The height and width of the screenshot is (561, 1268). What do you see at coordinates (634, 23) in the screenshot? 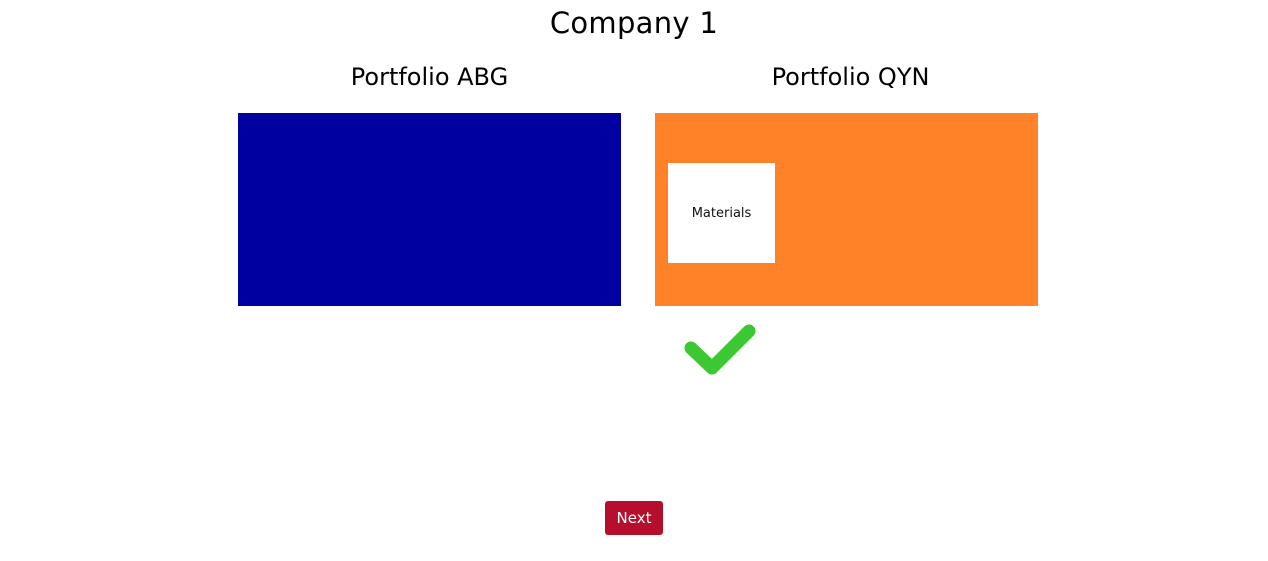
I see `page-title: Company 1` at bounding box center [634, 23].